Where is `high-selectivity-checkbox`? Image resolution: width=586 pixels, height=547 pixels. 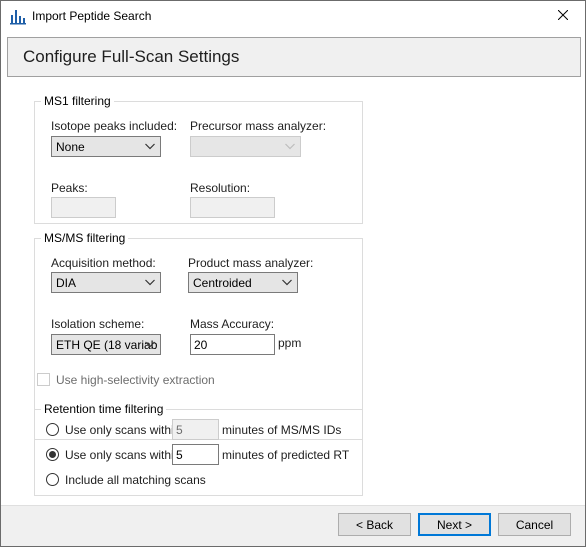
high-selectivity-checkbox is located at coordinates (43, 379).